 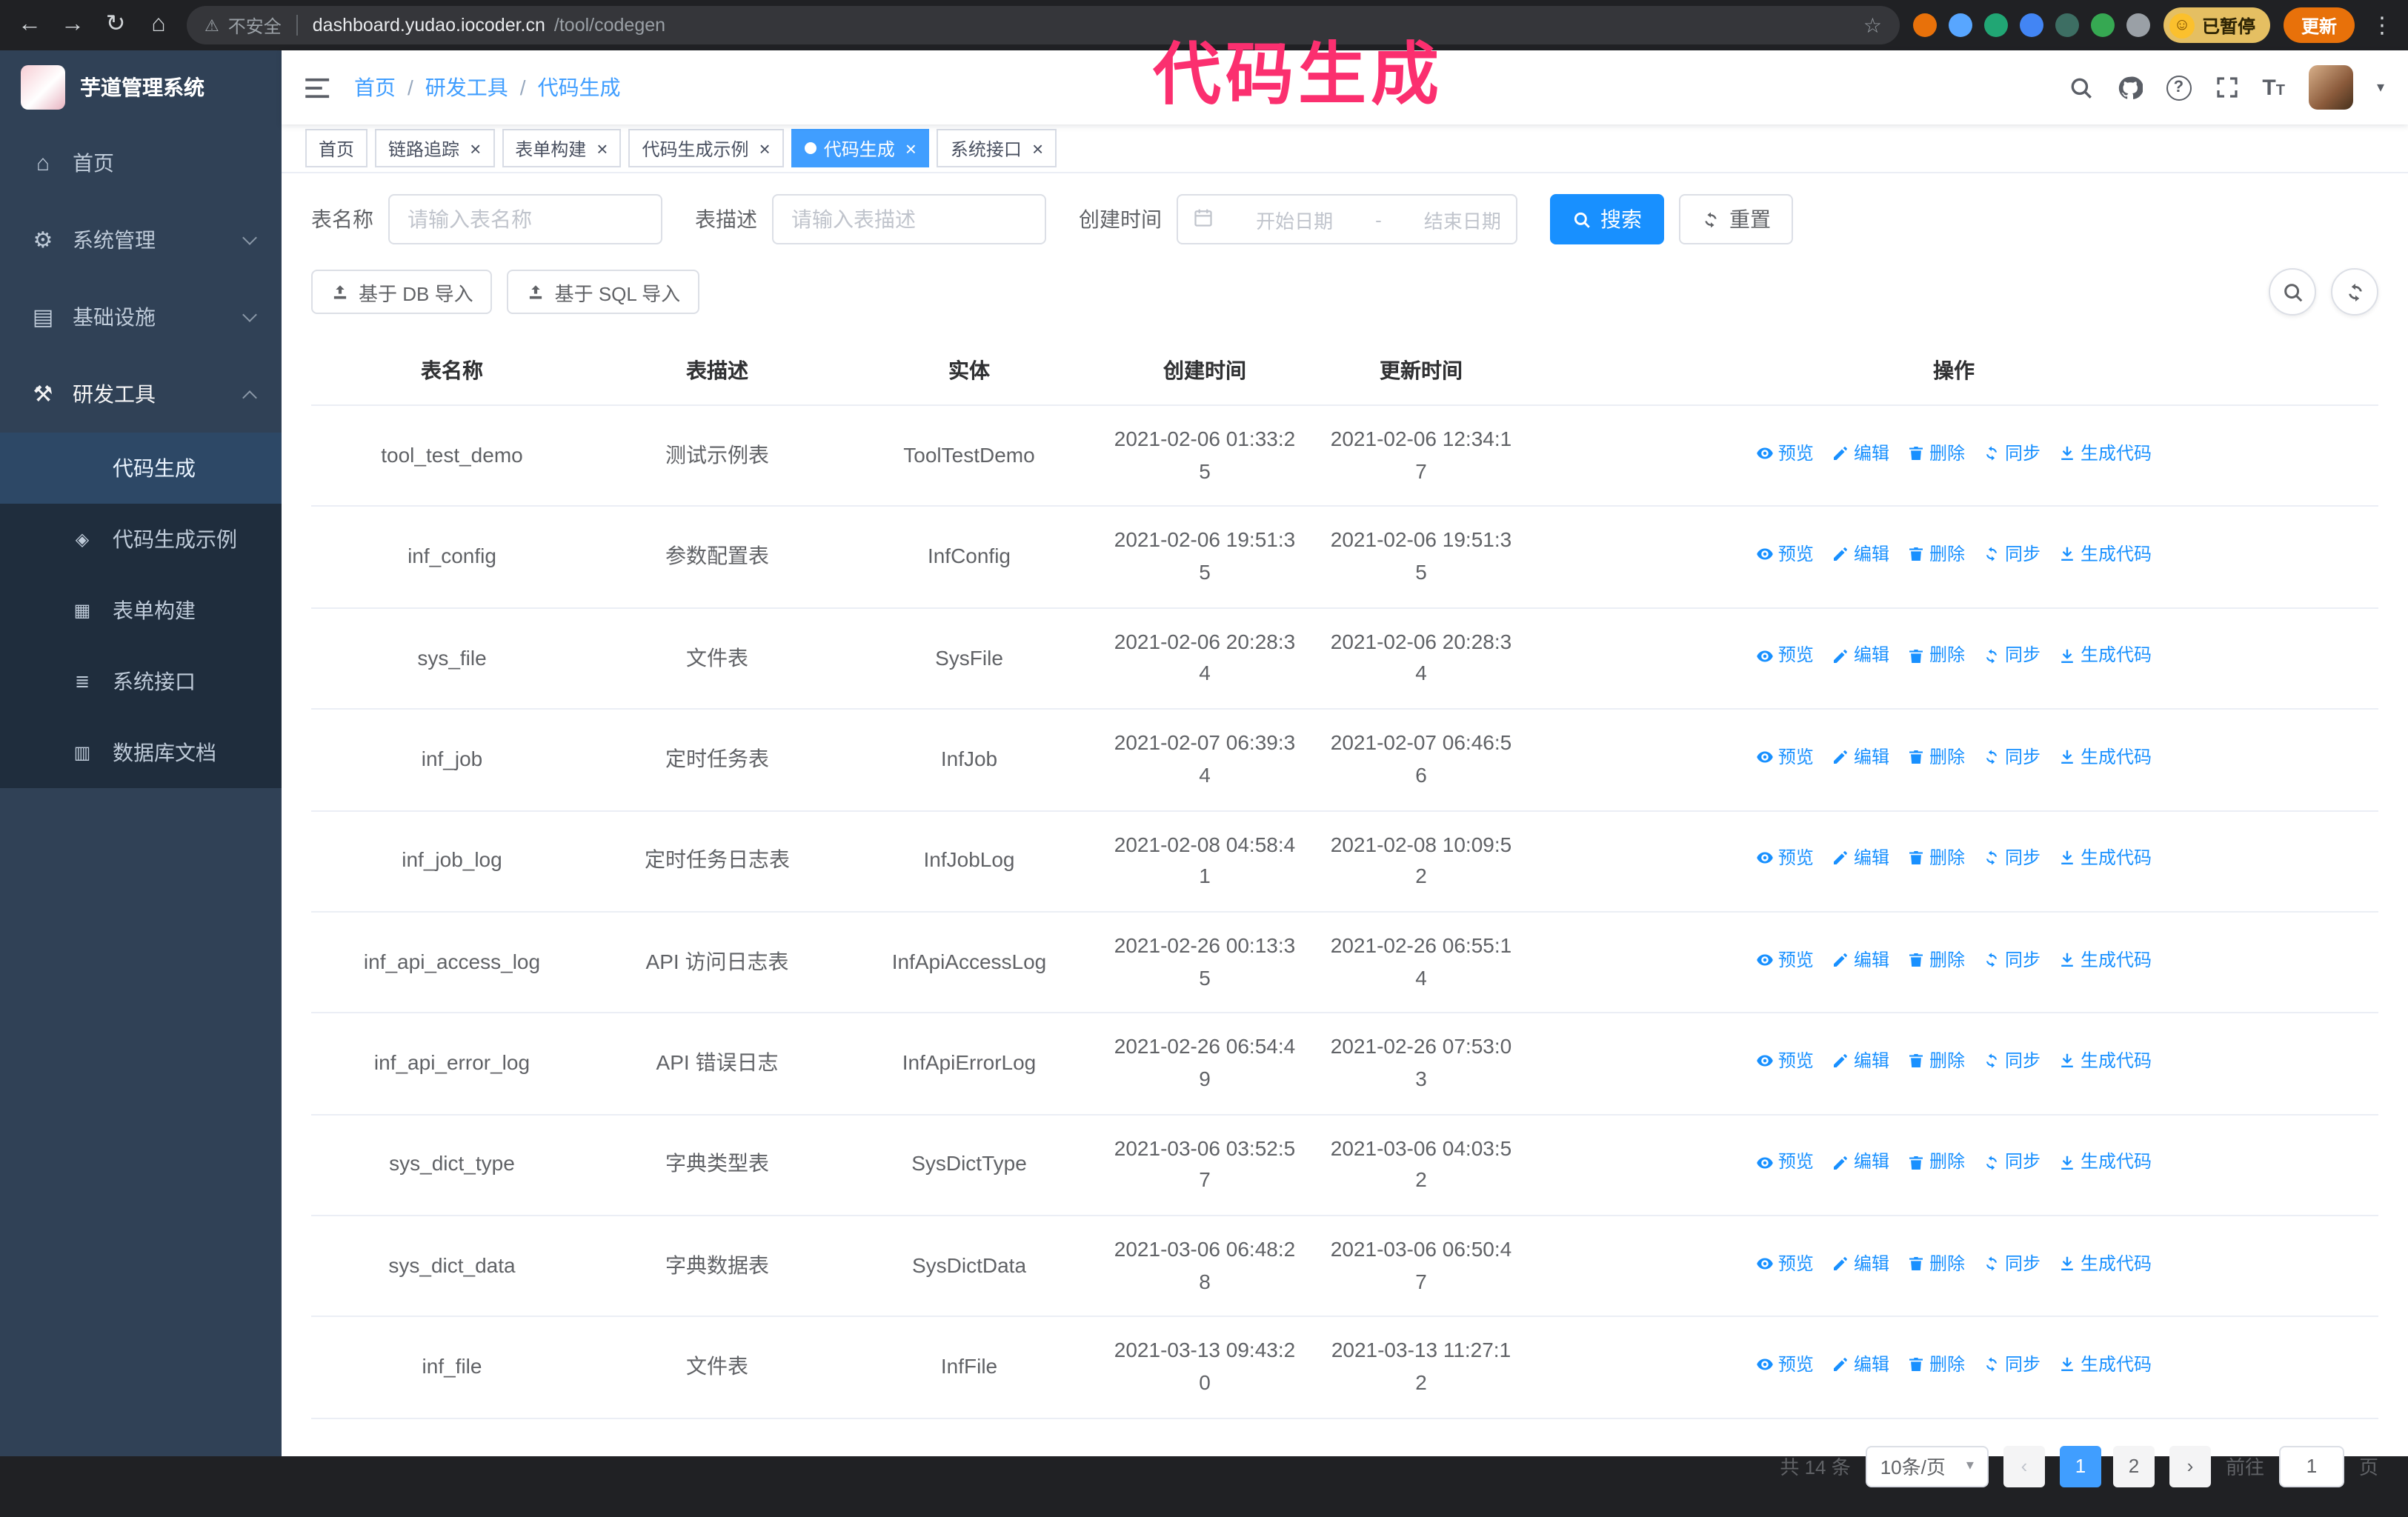 I want to click on app-logo: 芋道管理系统, so click(x=141, y=87).